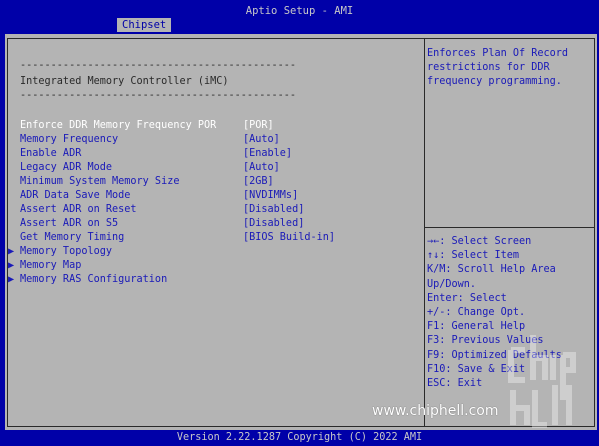 Image resolution: width=599 pixels, height=446 pixels. I want to click on value-assert-adr-s5: [Disabled], so click(273, 224).